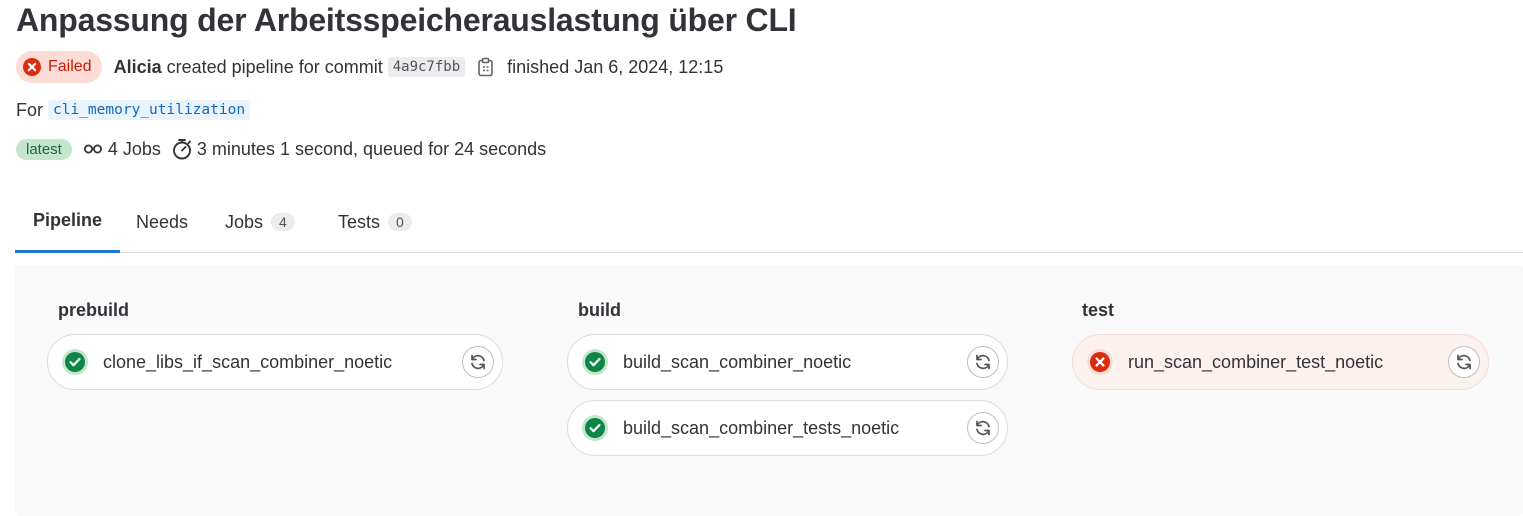 This screenshot has height=516, width=1523. I want to click on status-badge: Failed, so click(59, 67).